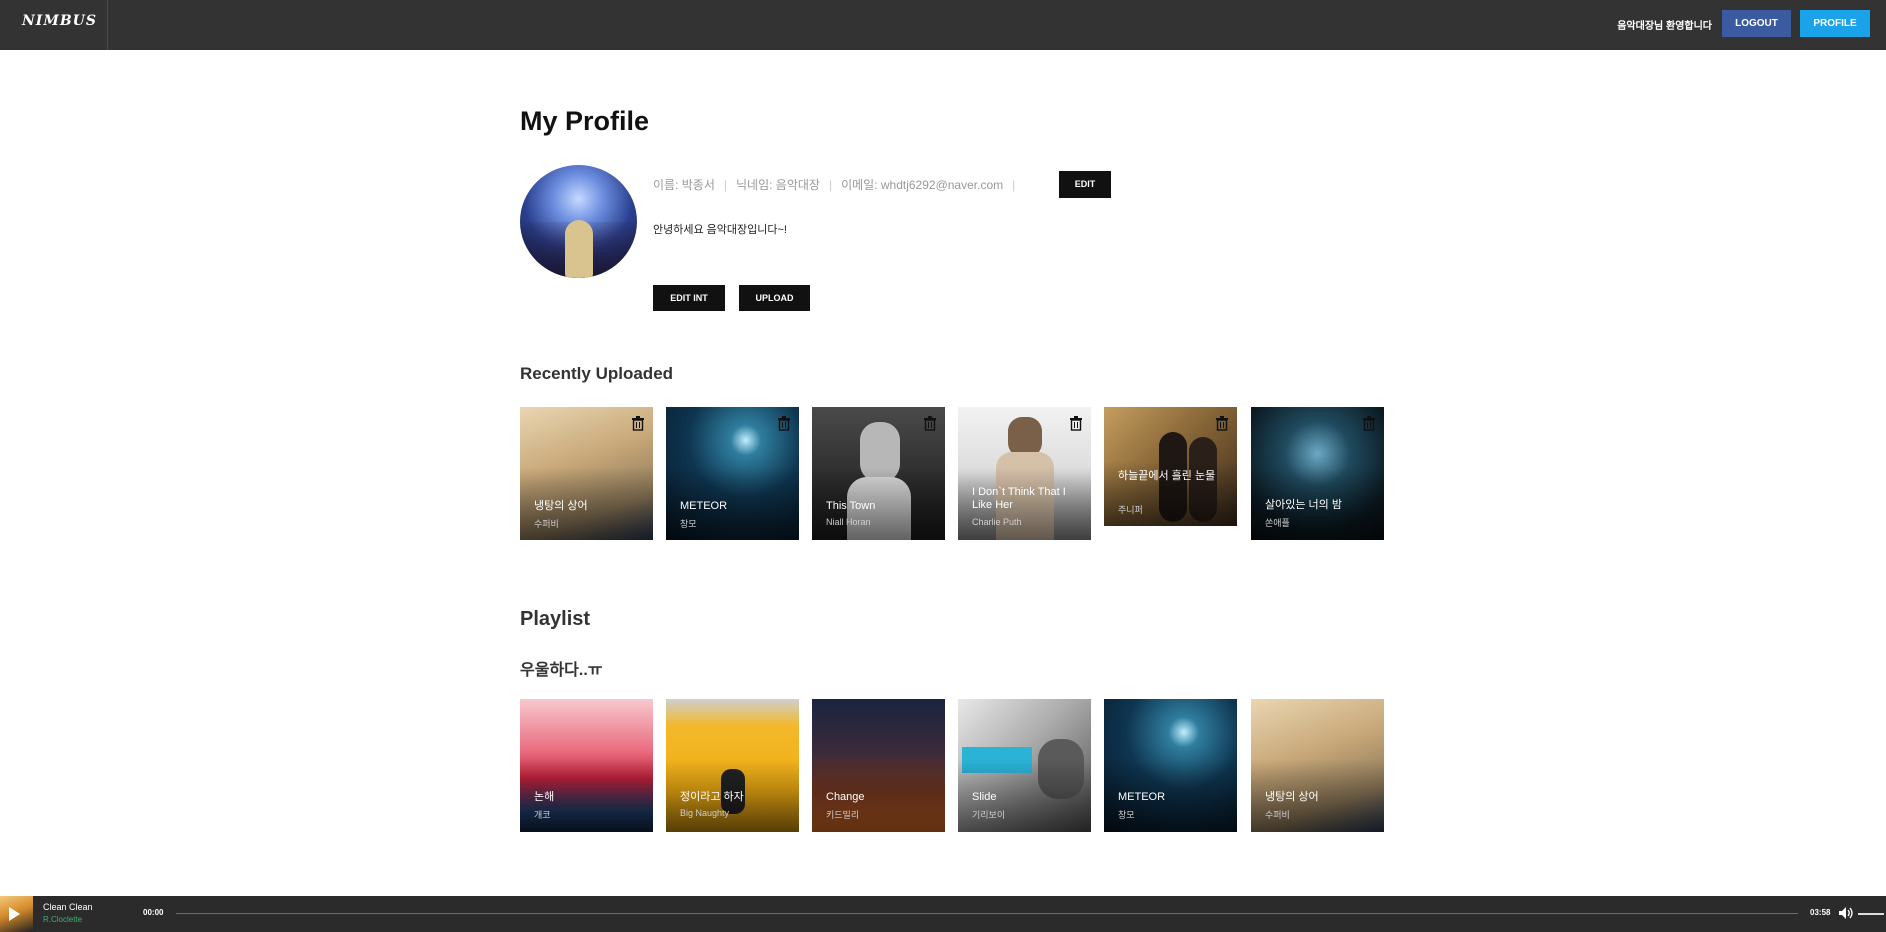 The width and height of the screenshot is (1886, 932). I want to click on card-title: Change, so click(845, 797).